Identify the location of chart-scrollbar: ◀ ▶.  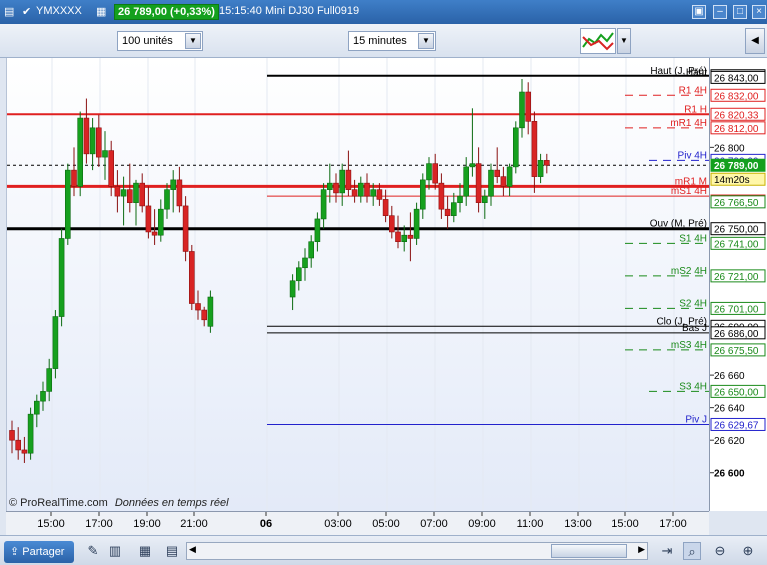
(417, 551).